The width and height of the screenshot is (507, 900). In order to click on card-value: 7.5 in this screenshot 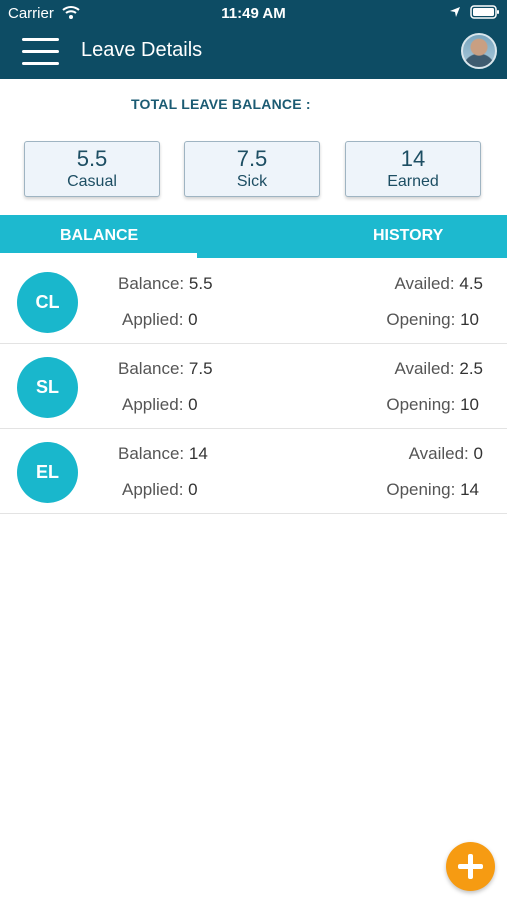, I will do `click(252, 158)`.